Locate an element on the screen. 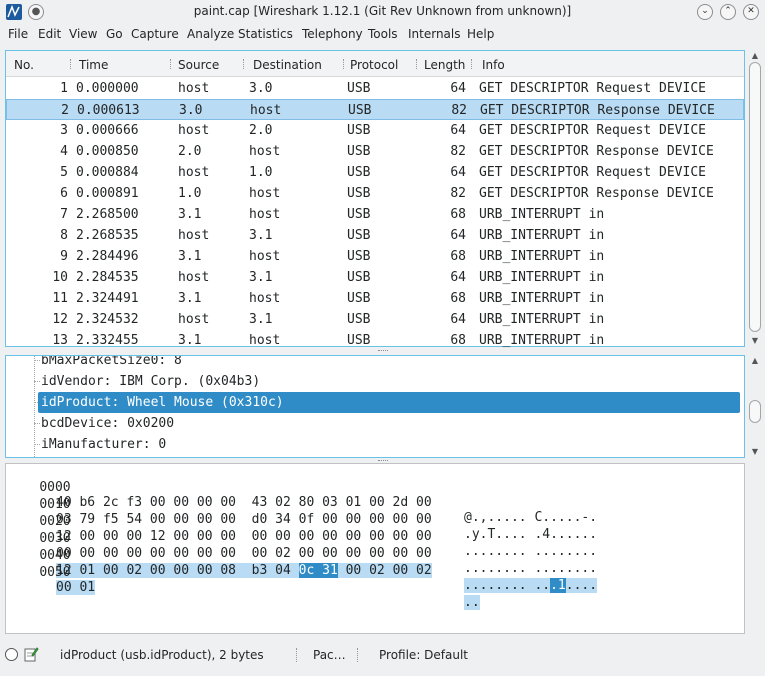 This screenshot has width=765, height=676. detail-row-imanufacturer: iManufacturer: 0 is located at coordinates (392, 444).